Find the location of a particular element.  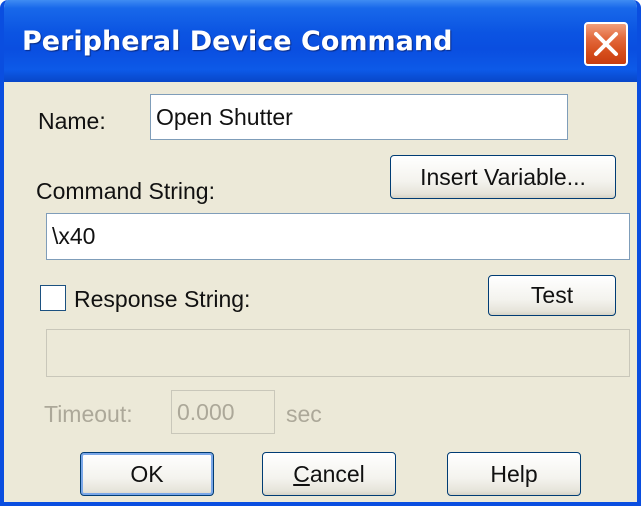

cancel-mnemonic: C is located at coordinates (301, 473).